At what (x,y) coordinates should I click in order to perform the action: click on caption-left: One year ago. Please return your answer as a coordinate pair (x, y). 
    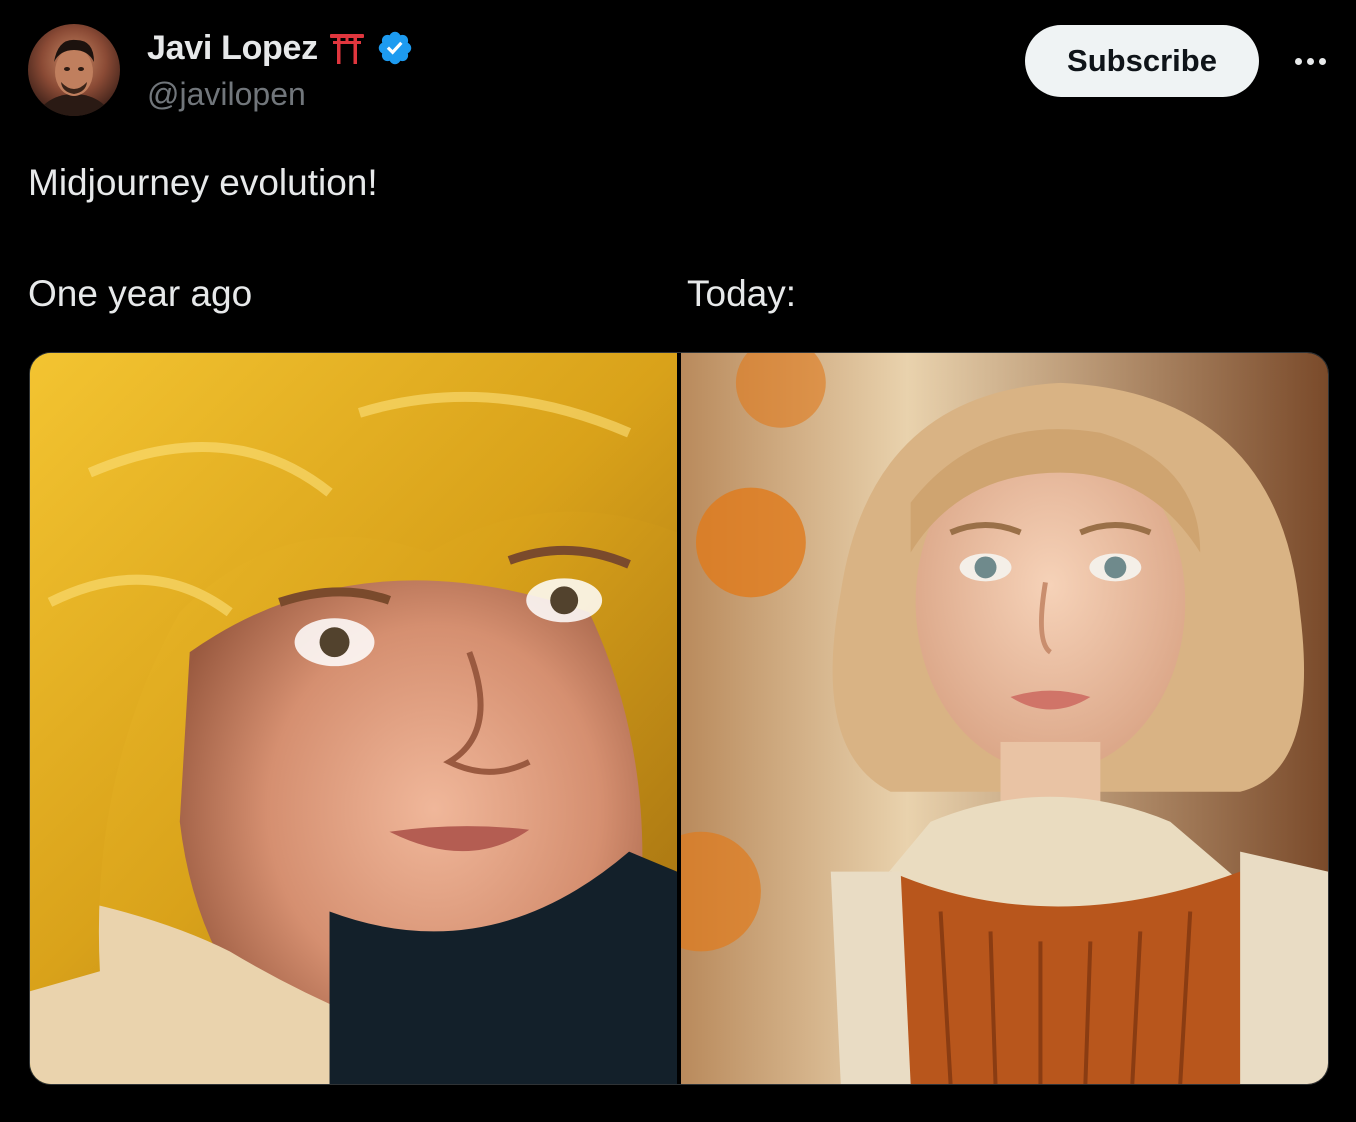
    Looking at the image, I should click on (140, 293).